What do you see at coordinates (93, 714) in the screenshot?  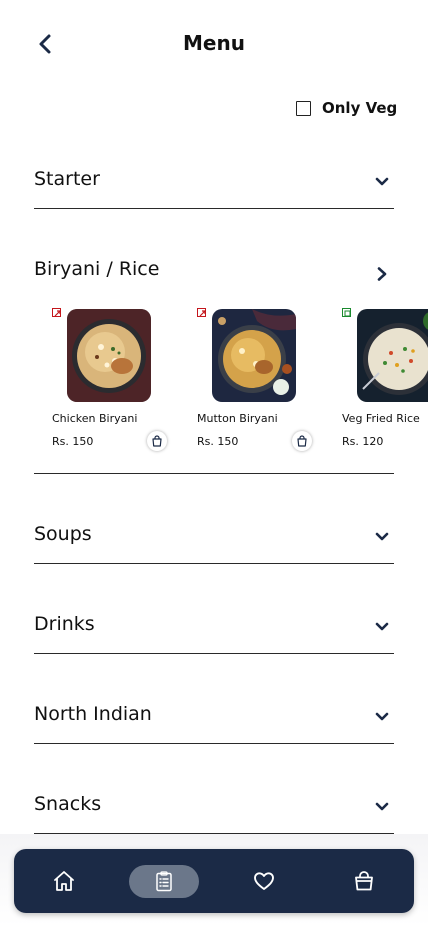 I see `section-title-north-indian: North Indian` at bounding box center [93, 714].